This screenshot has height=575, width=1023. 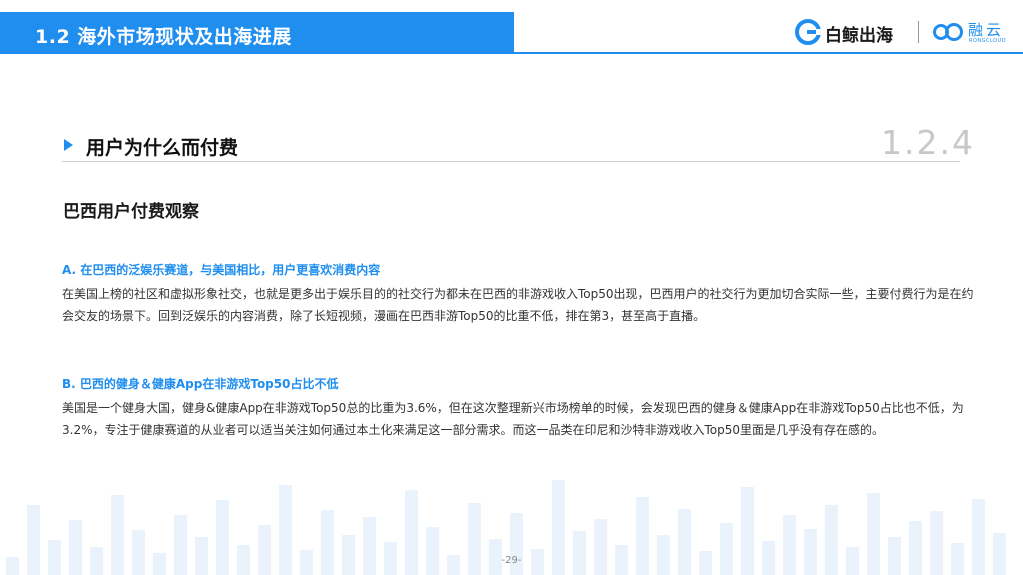 What do you see at coordinates (68, 145) in the screenshot?
I see `section-arrow-icon` at bounding box center [68, 145].